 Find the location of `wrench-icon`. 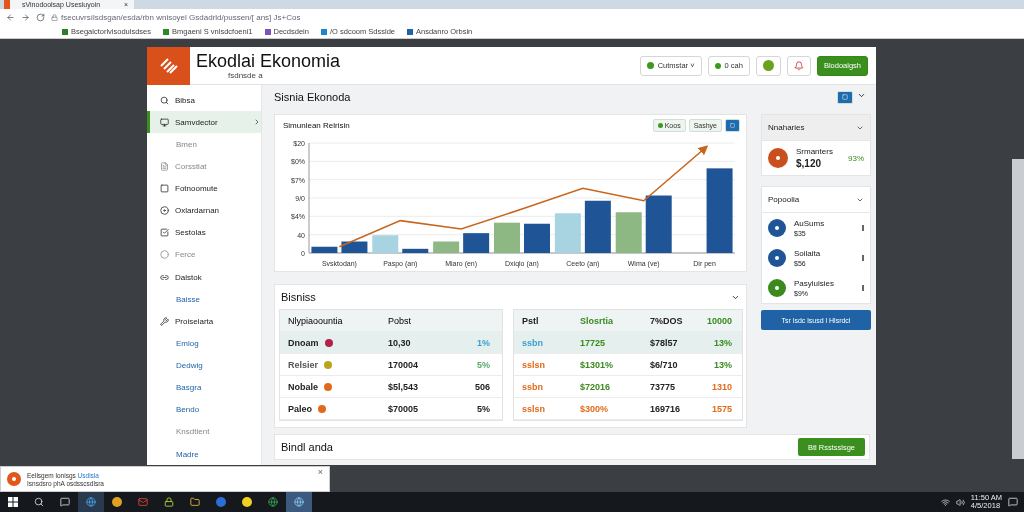

wrench-icon is located at coordinates (164, 321).